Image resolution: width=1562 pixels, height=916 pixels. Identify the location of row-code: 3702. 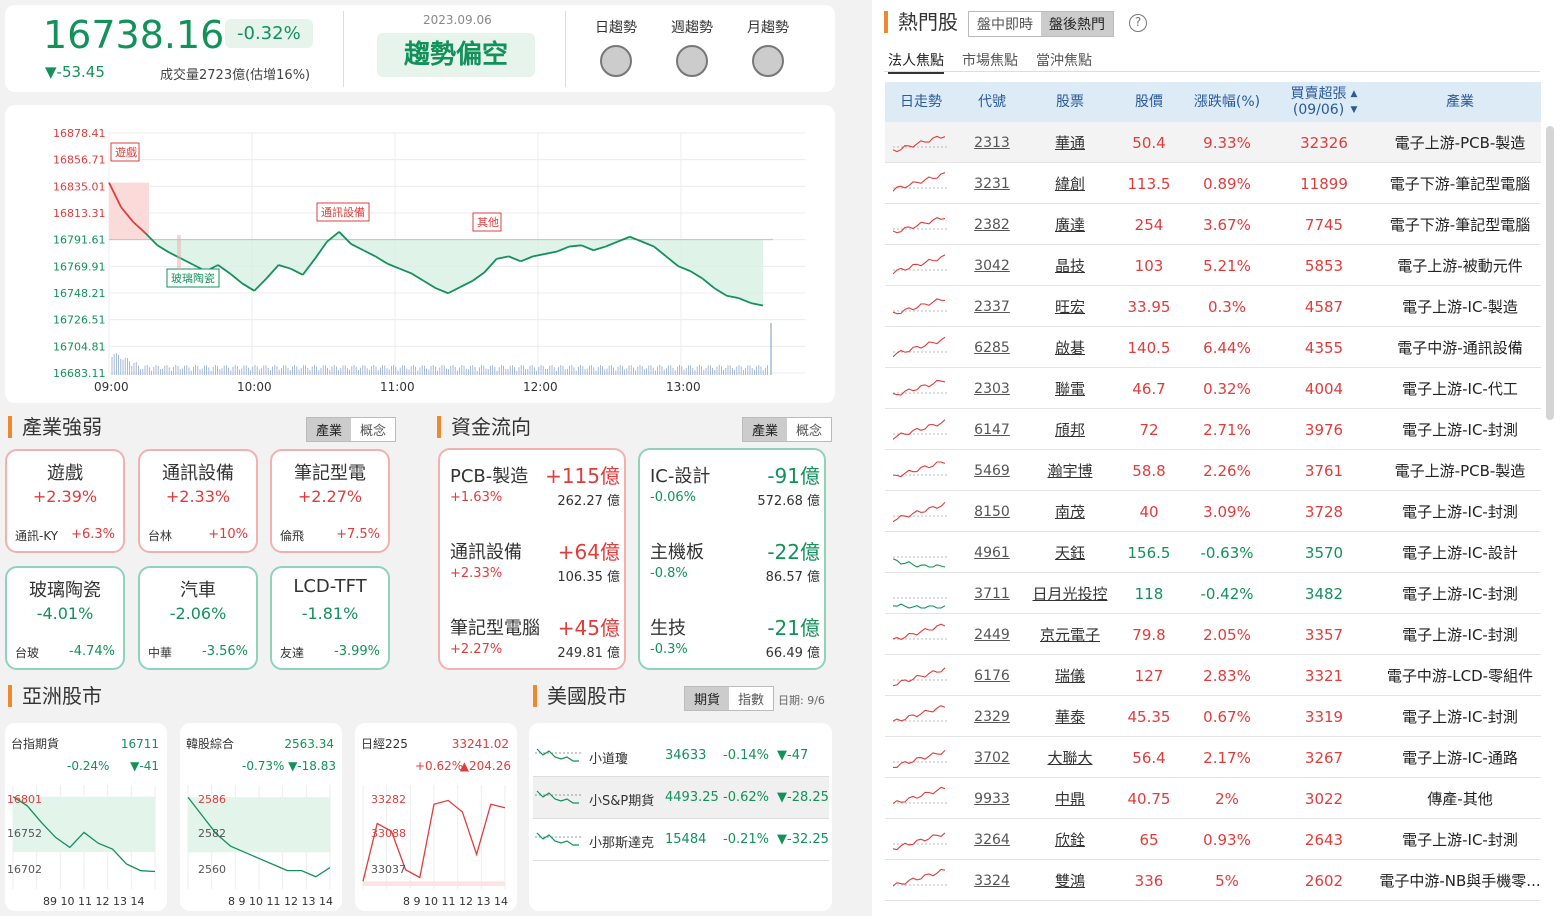
(992, 757).